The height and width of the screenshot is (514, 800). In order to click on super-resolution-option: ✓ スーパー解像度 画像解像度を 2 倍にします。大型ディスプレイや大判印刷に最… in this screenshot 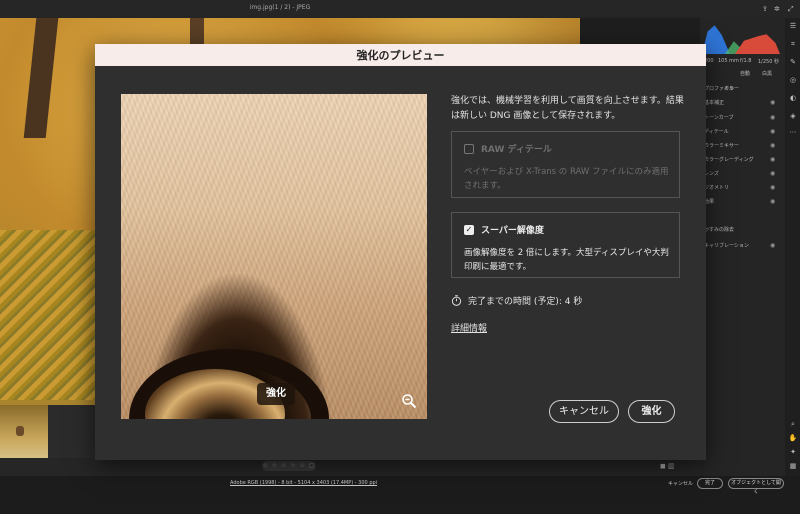, I will do `click(565, 245)`.